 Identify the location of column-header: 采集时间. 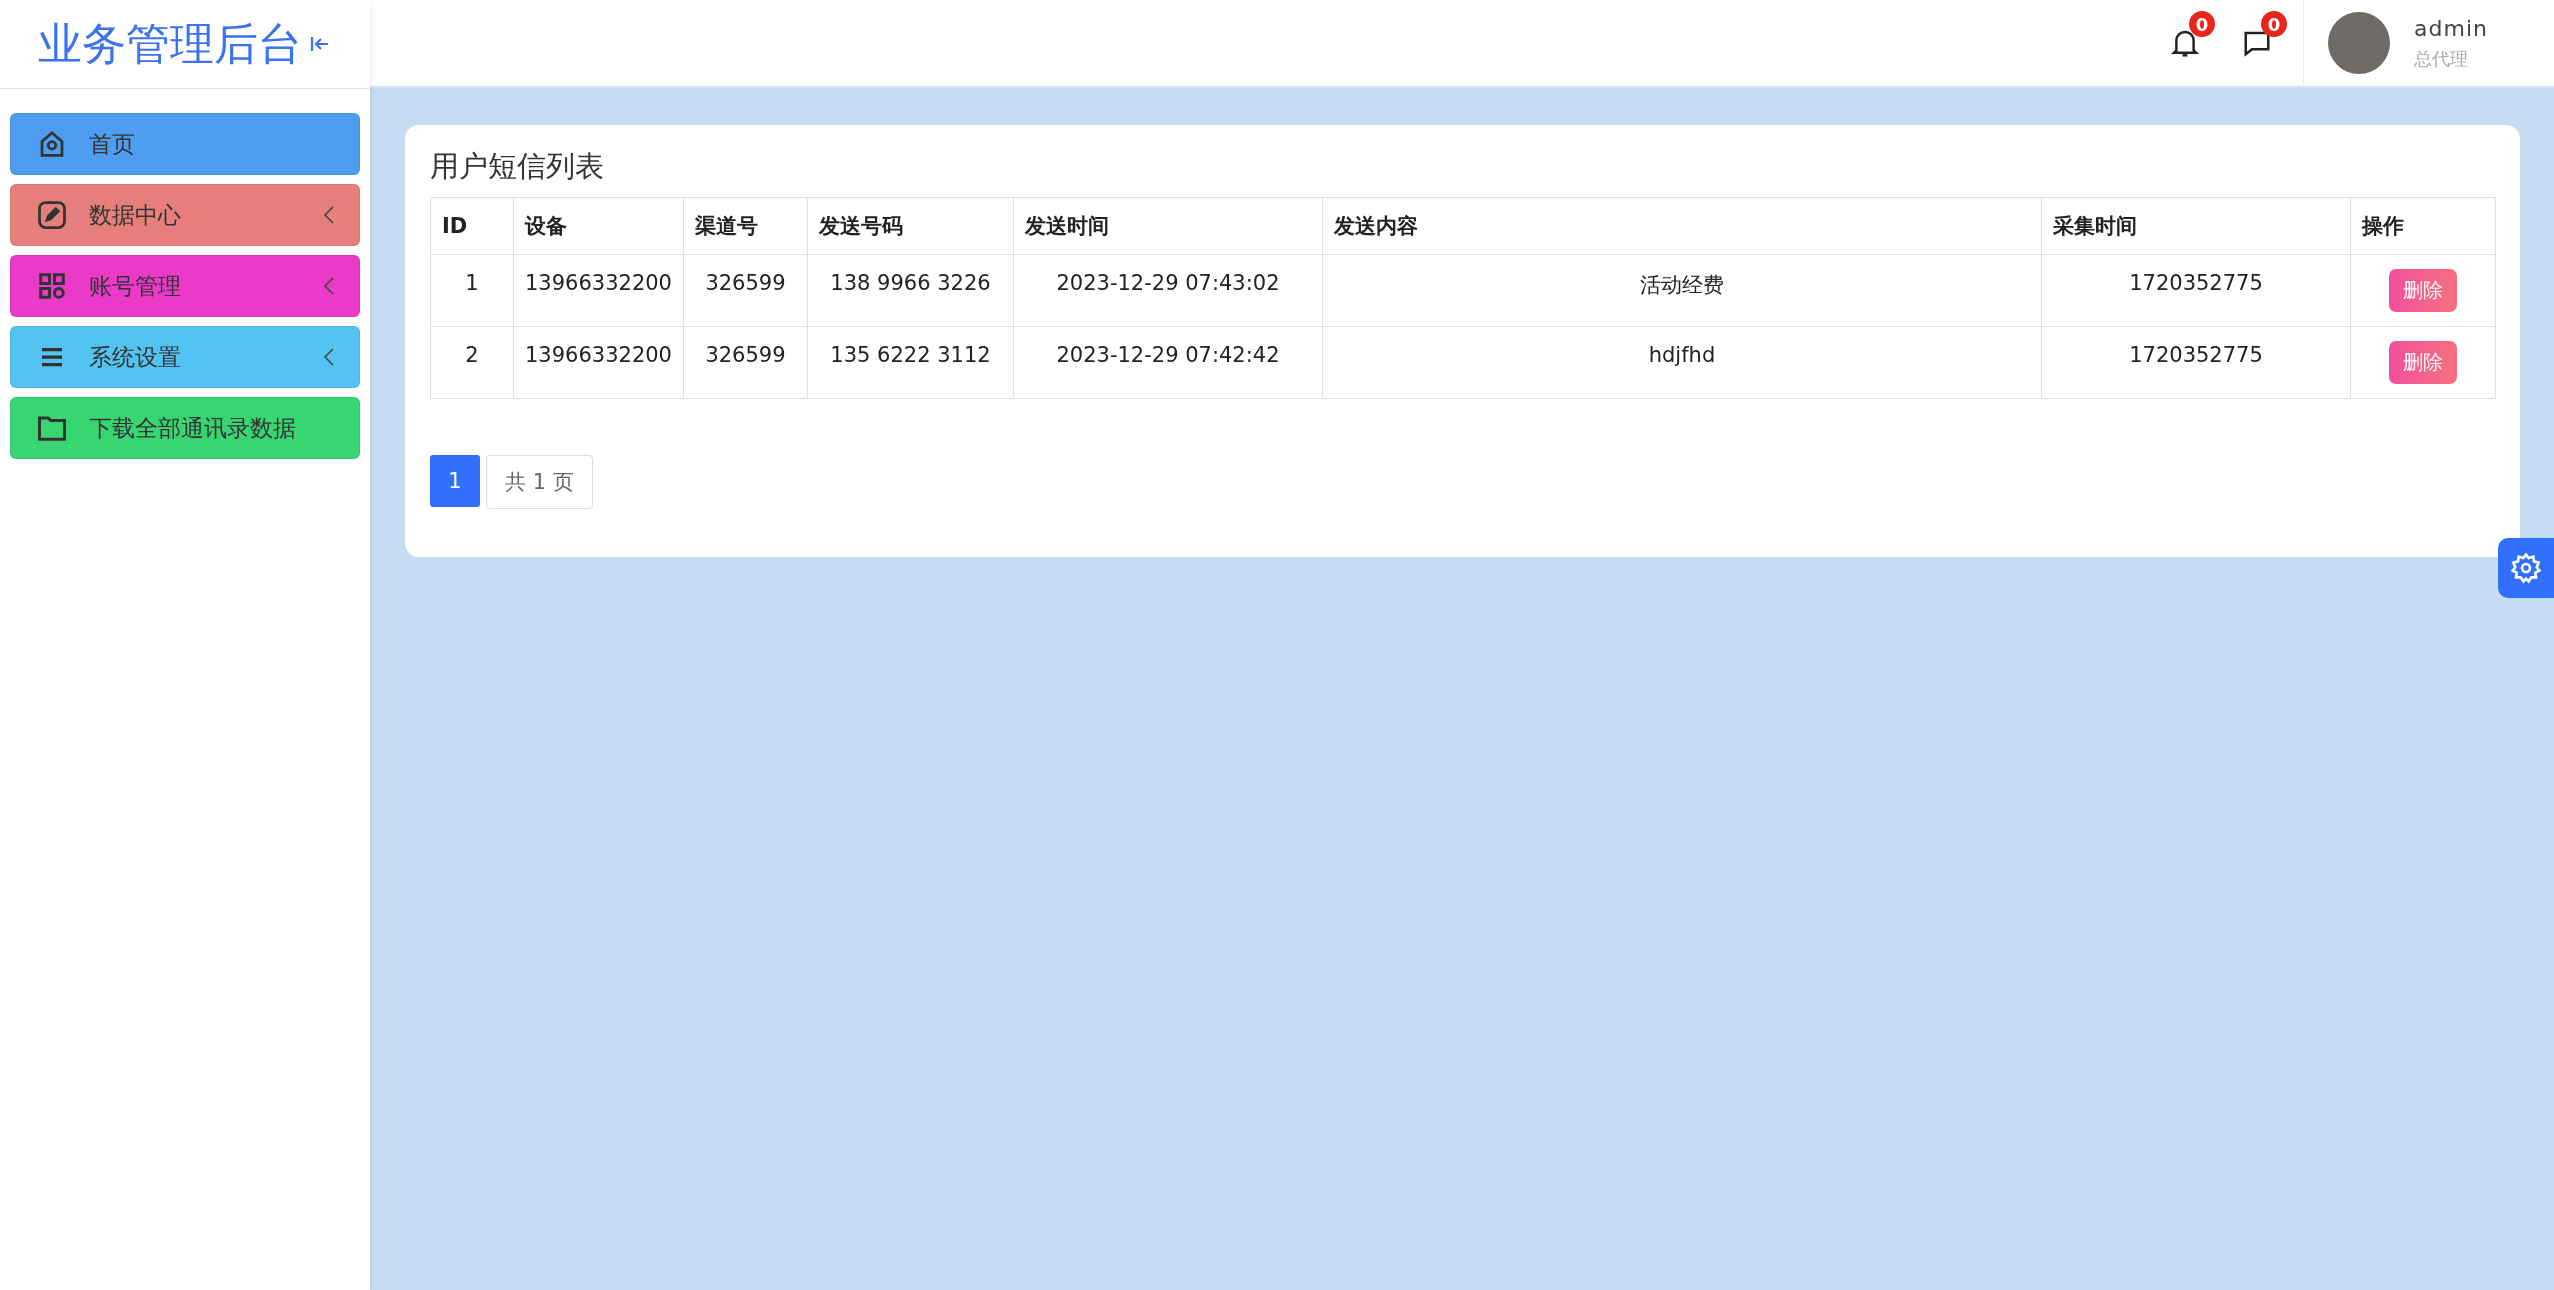
(2196, 226).